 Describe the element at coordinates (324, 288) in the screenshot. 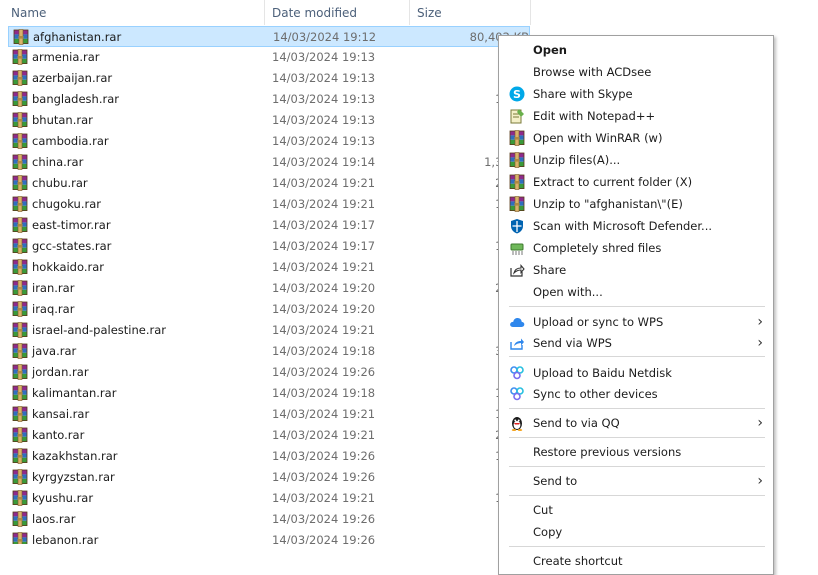

I see `file-date-modified: 14/03/2024 19:20` at that location.